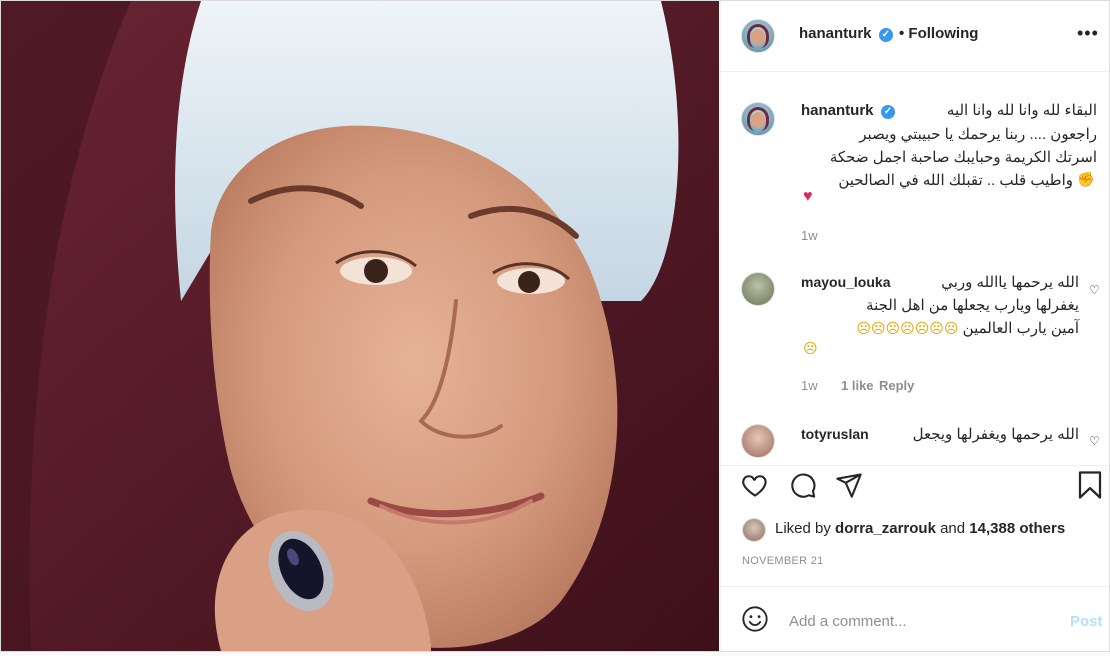 The image size is (1110, 656). Describe the element at coordinates (1010, 282) in the screenshot. I see `comment-line-1: الله يرحمها ياالله وربي` at that location.